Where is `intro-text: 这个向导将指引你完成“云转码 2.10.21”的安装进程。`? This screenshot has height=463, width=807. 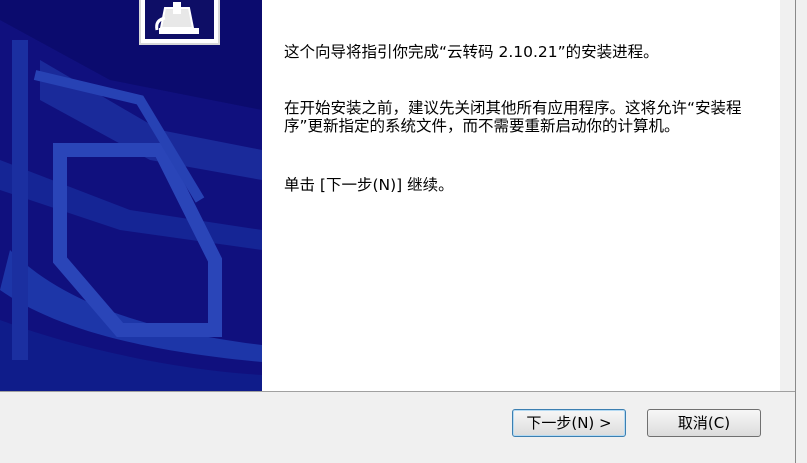
intro-text: 这个向导将指引你完成“云转码 2.10.21”的安装进程。 is located at coordinates (471, 52).